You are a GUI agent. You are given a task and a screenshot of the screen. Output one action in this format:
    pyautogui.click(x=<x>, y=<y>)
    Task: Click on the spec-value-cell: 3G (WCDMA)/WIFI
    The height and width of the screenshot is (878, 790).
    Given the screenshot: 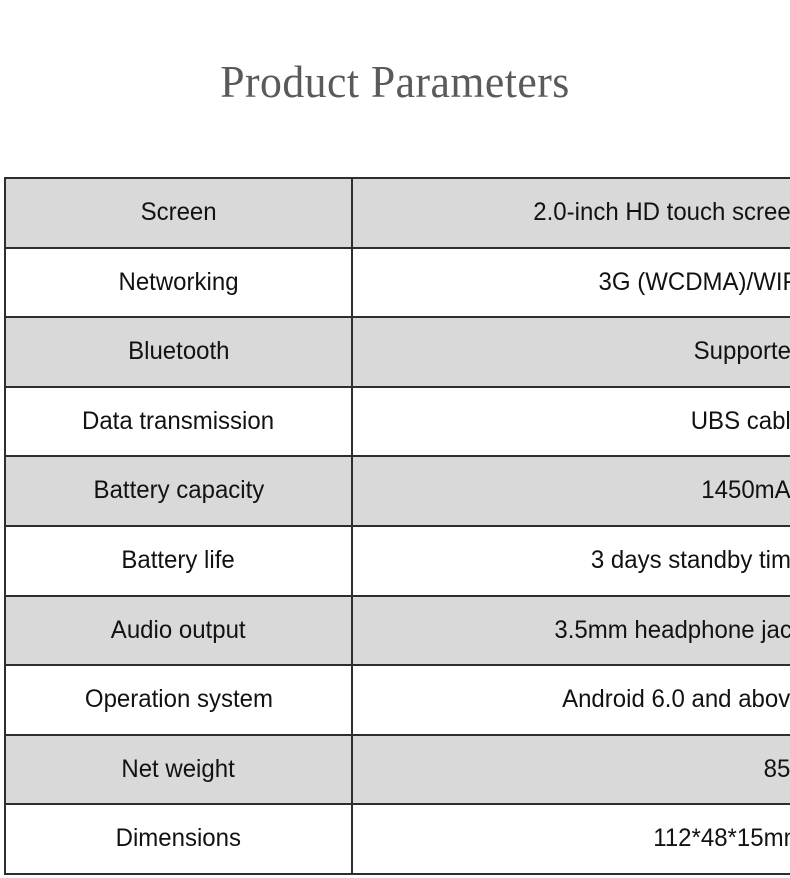 What is the action you would take?
    pyautogui.click(x=570, y=282)
    